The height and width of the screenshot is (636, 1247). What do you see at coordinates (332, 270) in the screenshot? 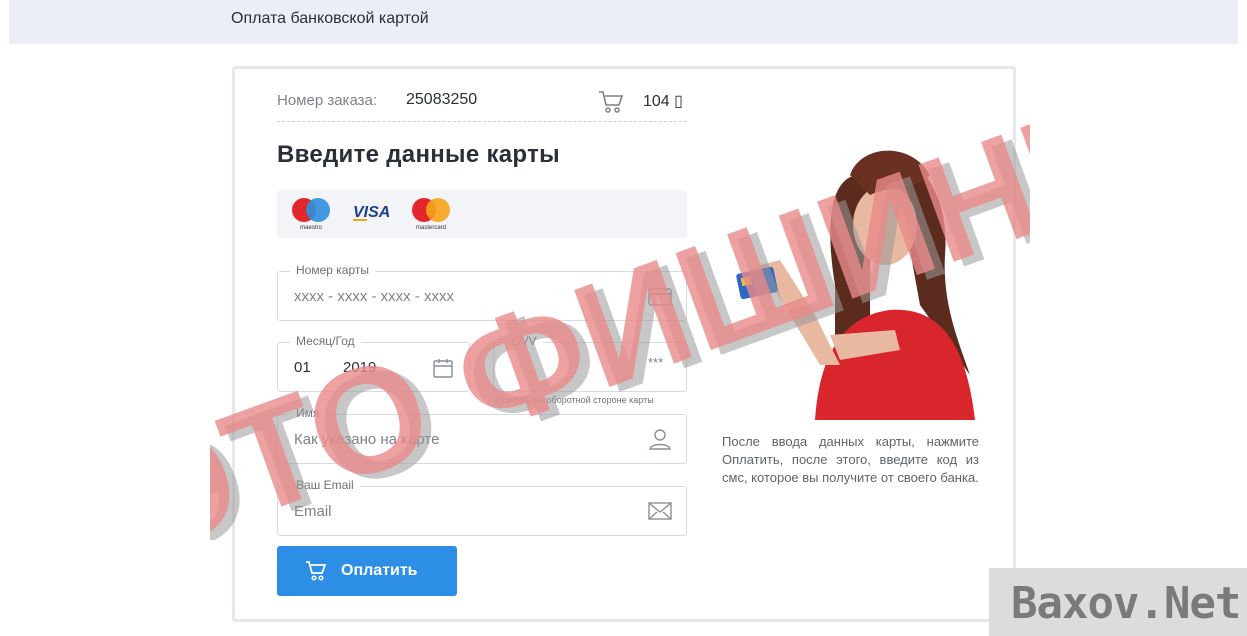
I see `card-number-label: Номер карты` at bounding box center [332, 270].